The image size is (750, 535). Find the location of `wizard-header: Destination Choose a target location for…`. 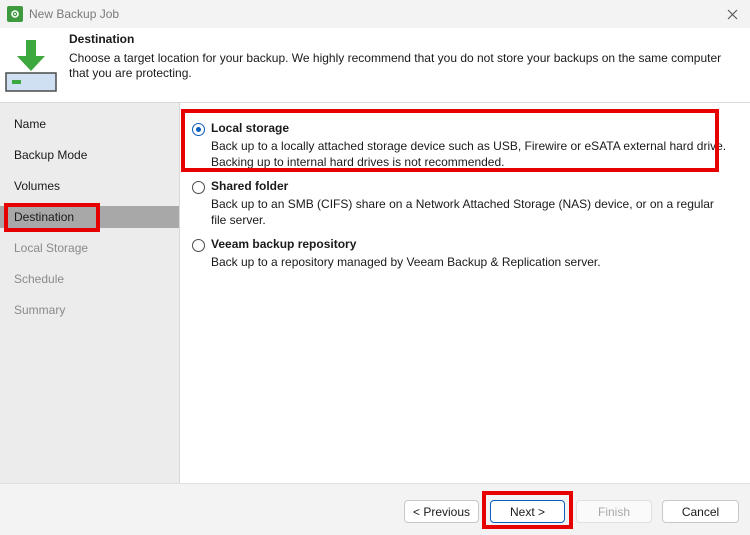

wizard-header: Destination Choose a target location for… is located at coordinates (375, 65).